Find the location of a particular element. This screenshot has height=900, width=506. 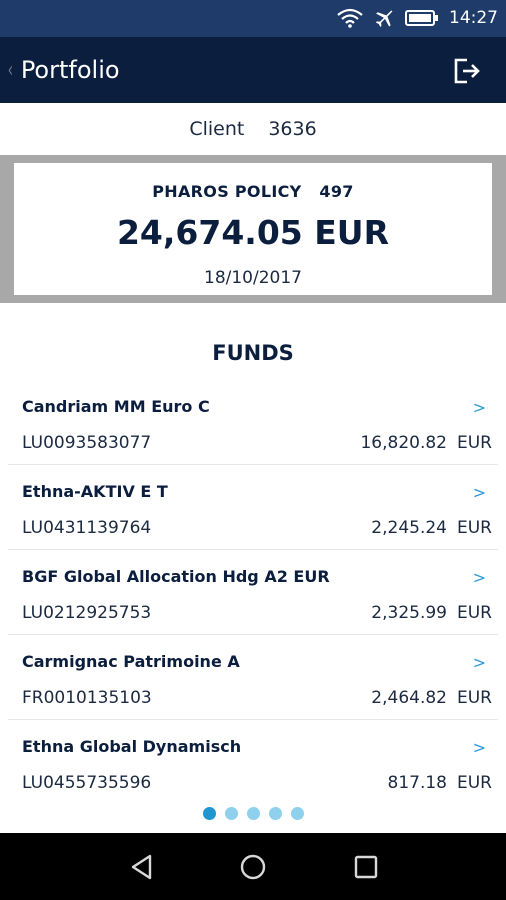

battery-icon is located at coordinates (421, 18).